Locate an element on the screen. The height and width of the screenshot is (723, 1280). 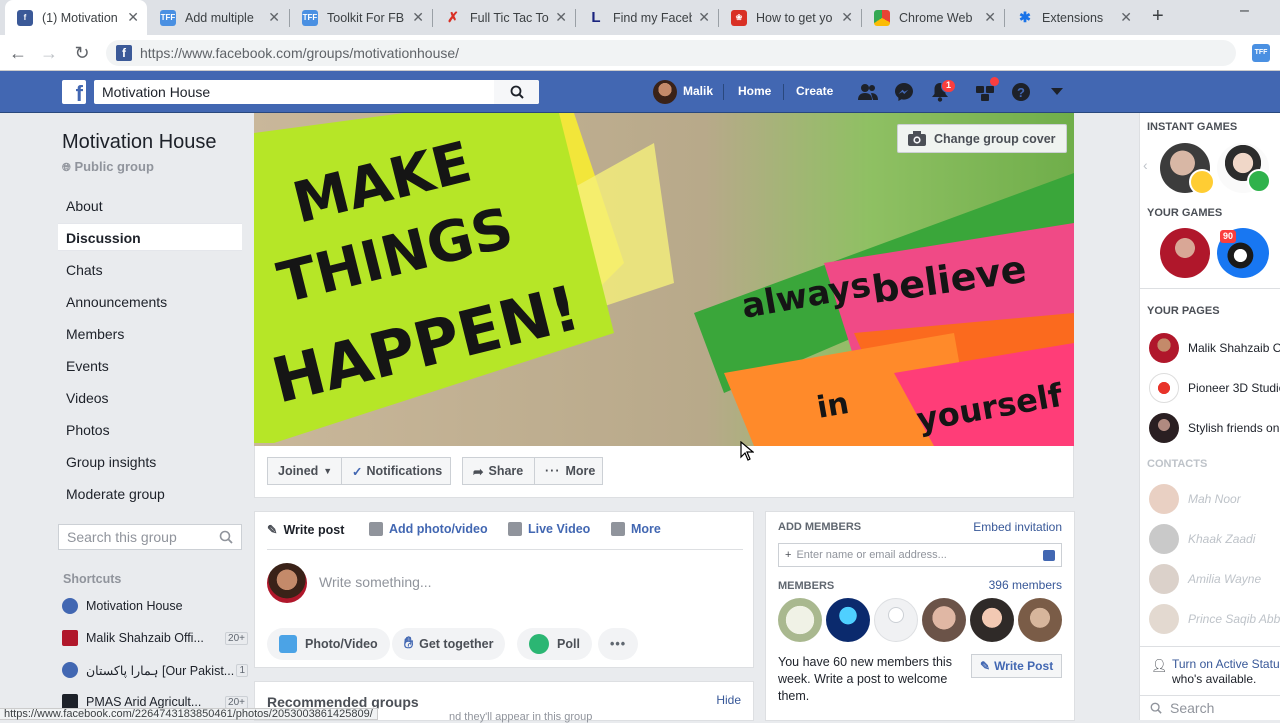
more-options-button: ••• is located at coordinates (618, 644).